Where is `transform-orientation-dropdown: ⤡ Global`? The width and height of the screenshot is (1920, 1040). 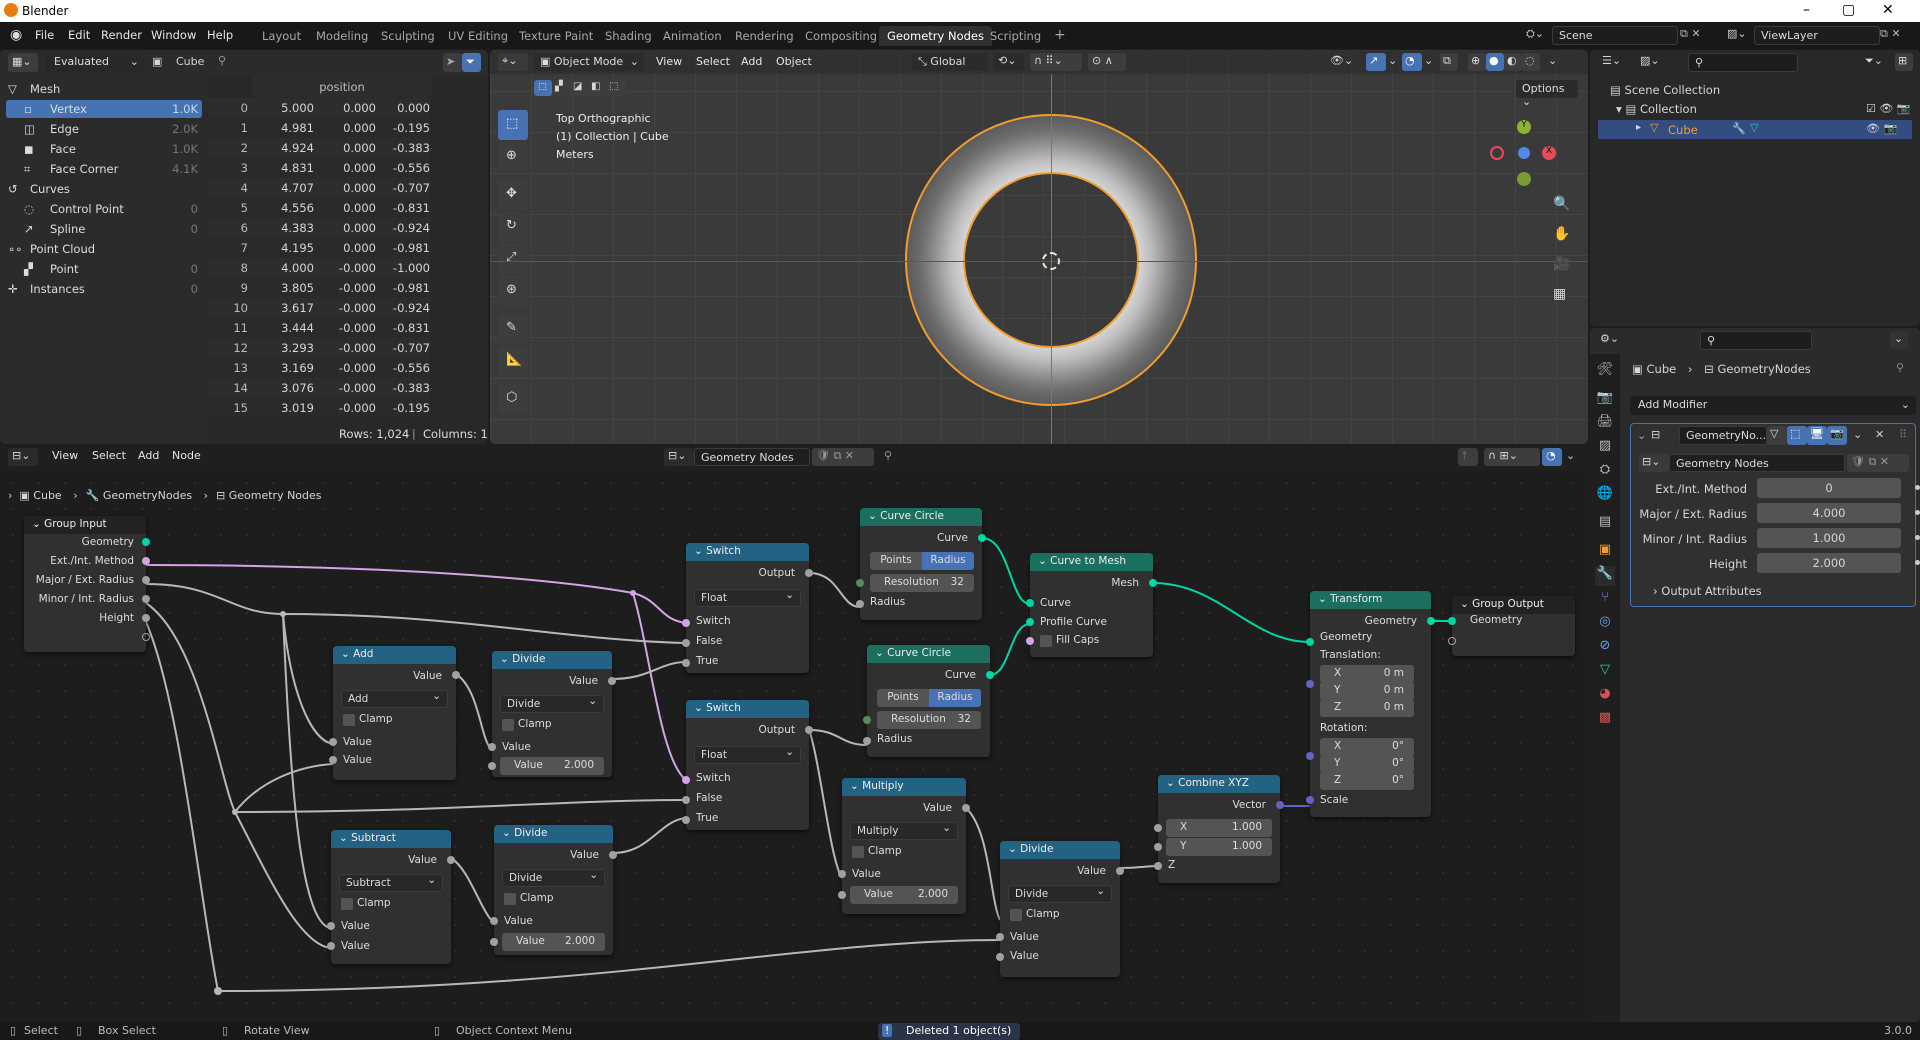
transform-orientation-dropdown: ⤡ Global is located at coordinates (950, 62).